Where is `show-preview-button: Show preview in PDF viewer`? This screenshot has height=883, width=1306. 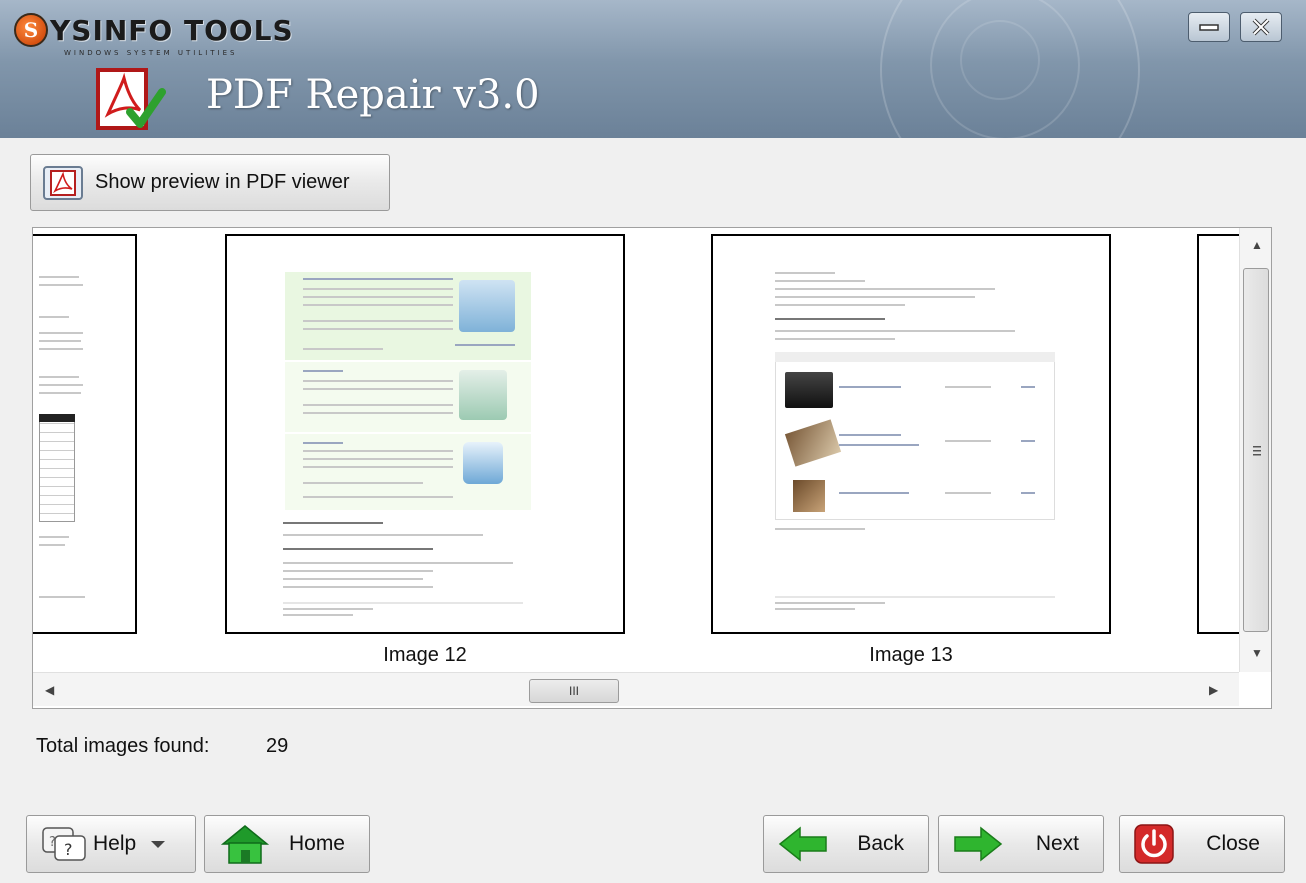 show-preview-button: Show preview in PDF viewer is located at coordinates (210, 182).